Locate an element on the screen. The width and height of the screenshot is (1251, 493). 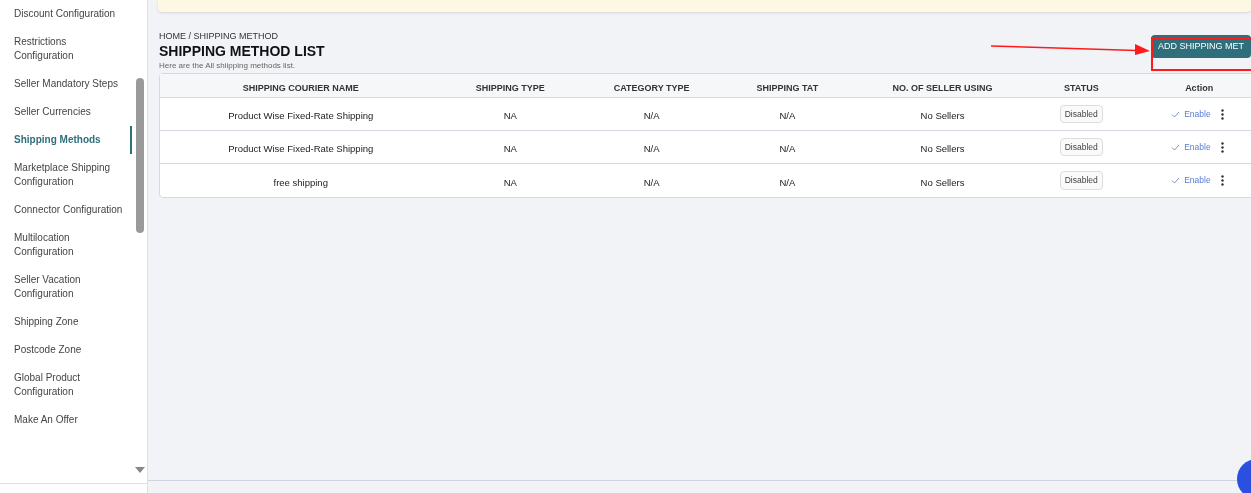
column-header: SHIPPING TAT is located at coordinates (787, 87).